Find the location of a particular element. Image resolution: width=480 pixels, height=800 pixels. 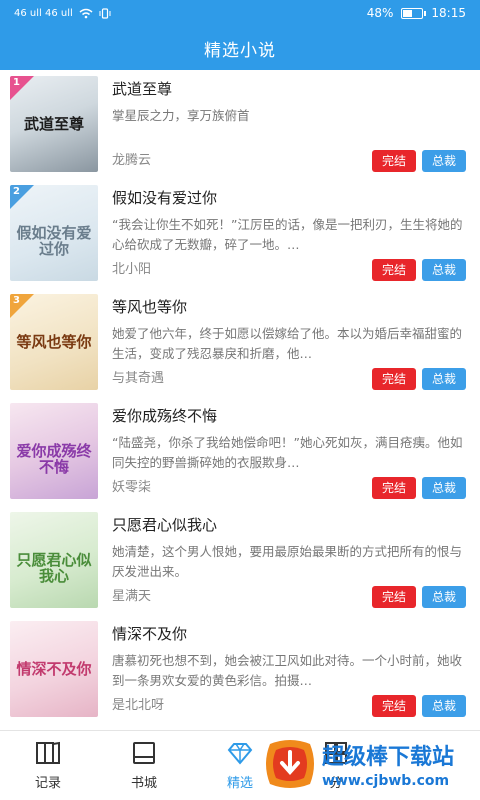

app-header: 精选小说 is located at coordinates (240, 48).